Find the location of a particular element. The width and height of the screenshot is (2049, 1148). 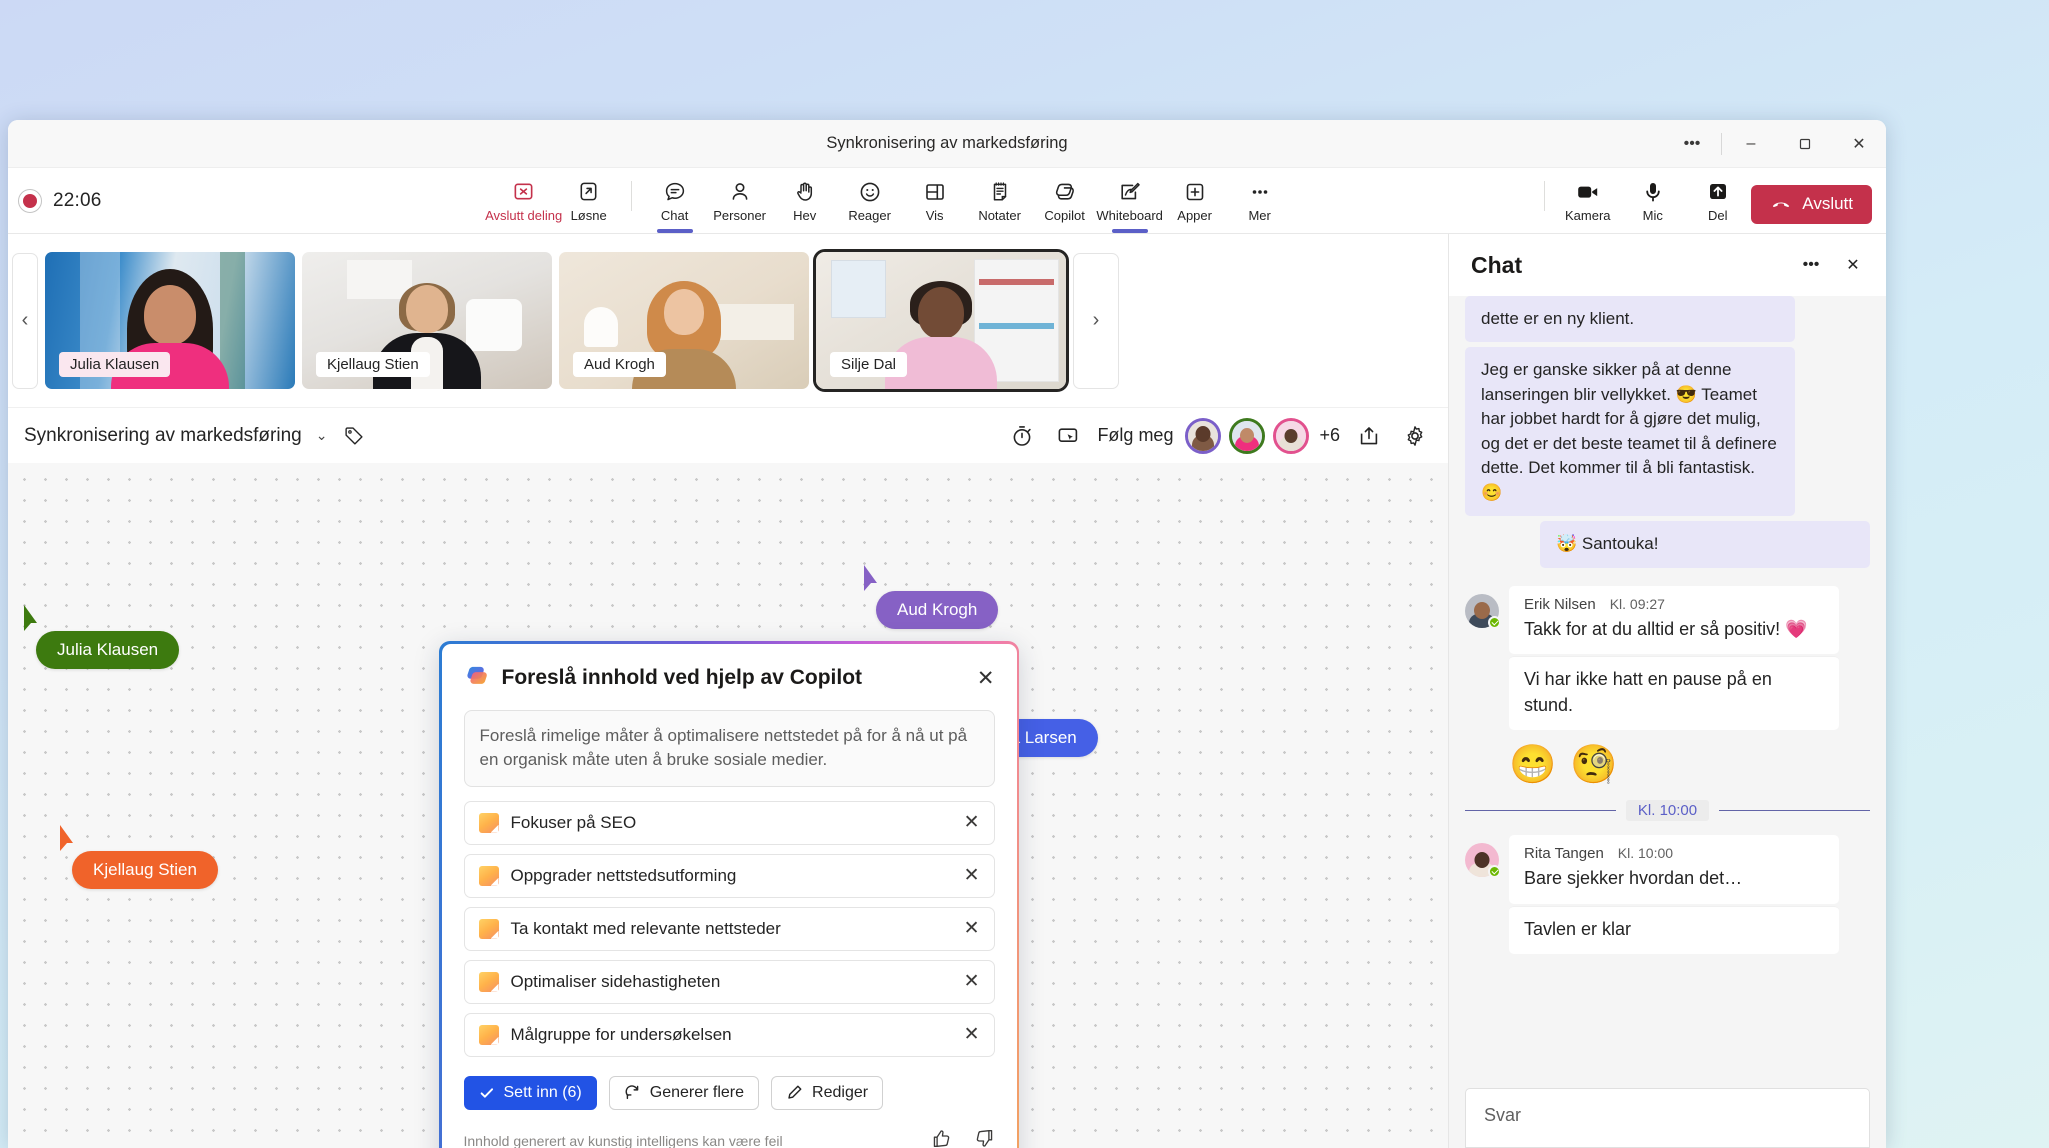

divider is located at coordinates (1794, 811).